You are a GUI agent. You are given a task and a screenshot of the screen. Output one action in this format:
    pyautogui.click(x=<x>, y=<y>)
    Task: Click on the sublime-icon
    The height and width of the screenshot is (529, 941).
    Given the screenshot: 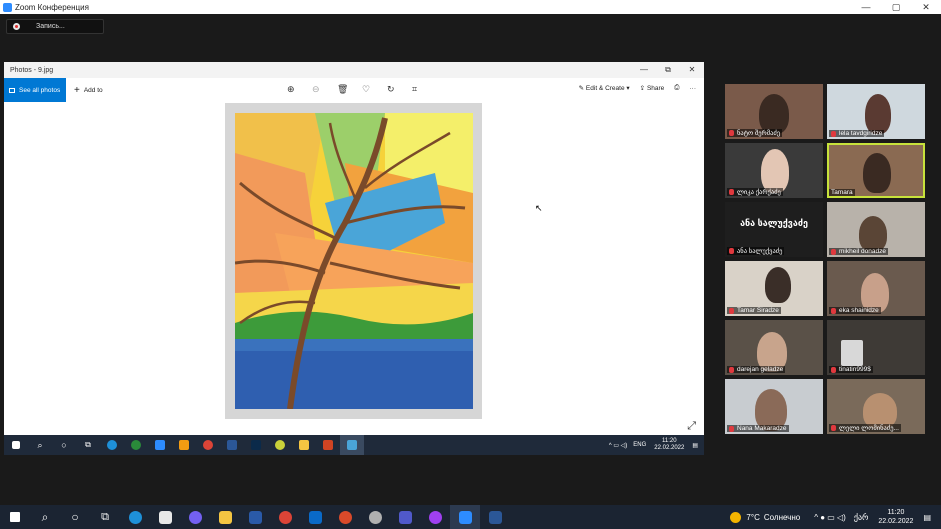 What is the action you would take?
    pyautogui.click(x=184, y=445)
    